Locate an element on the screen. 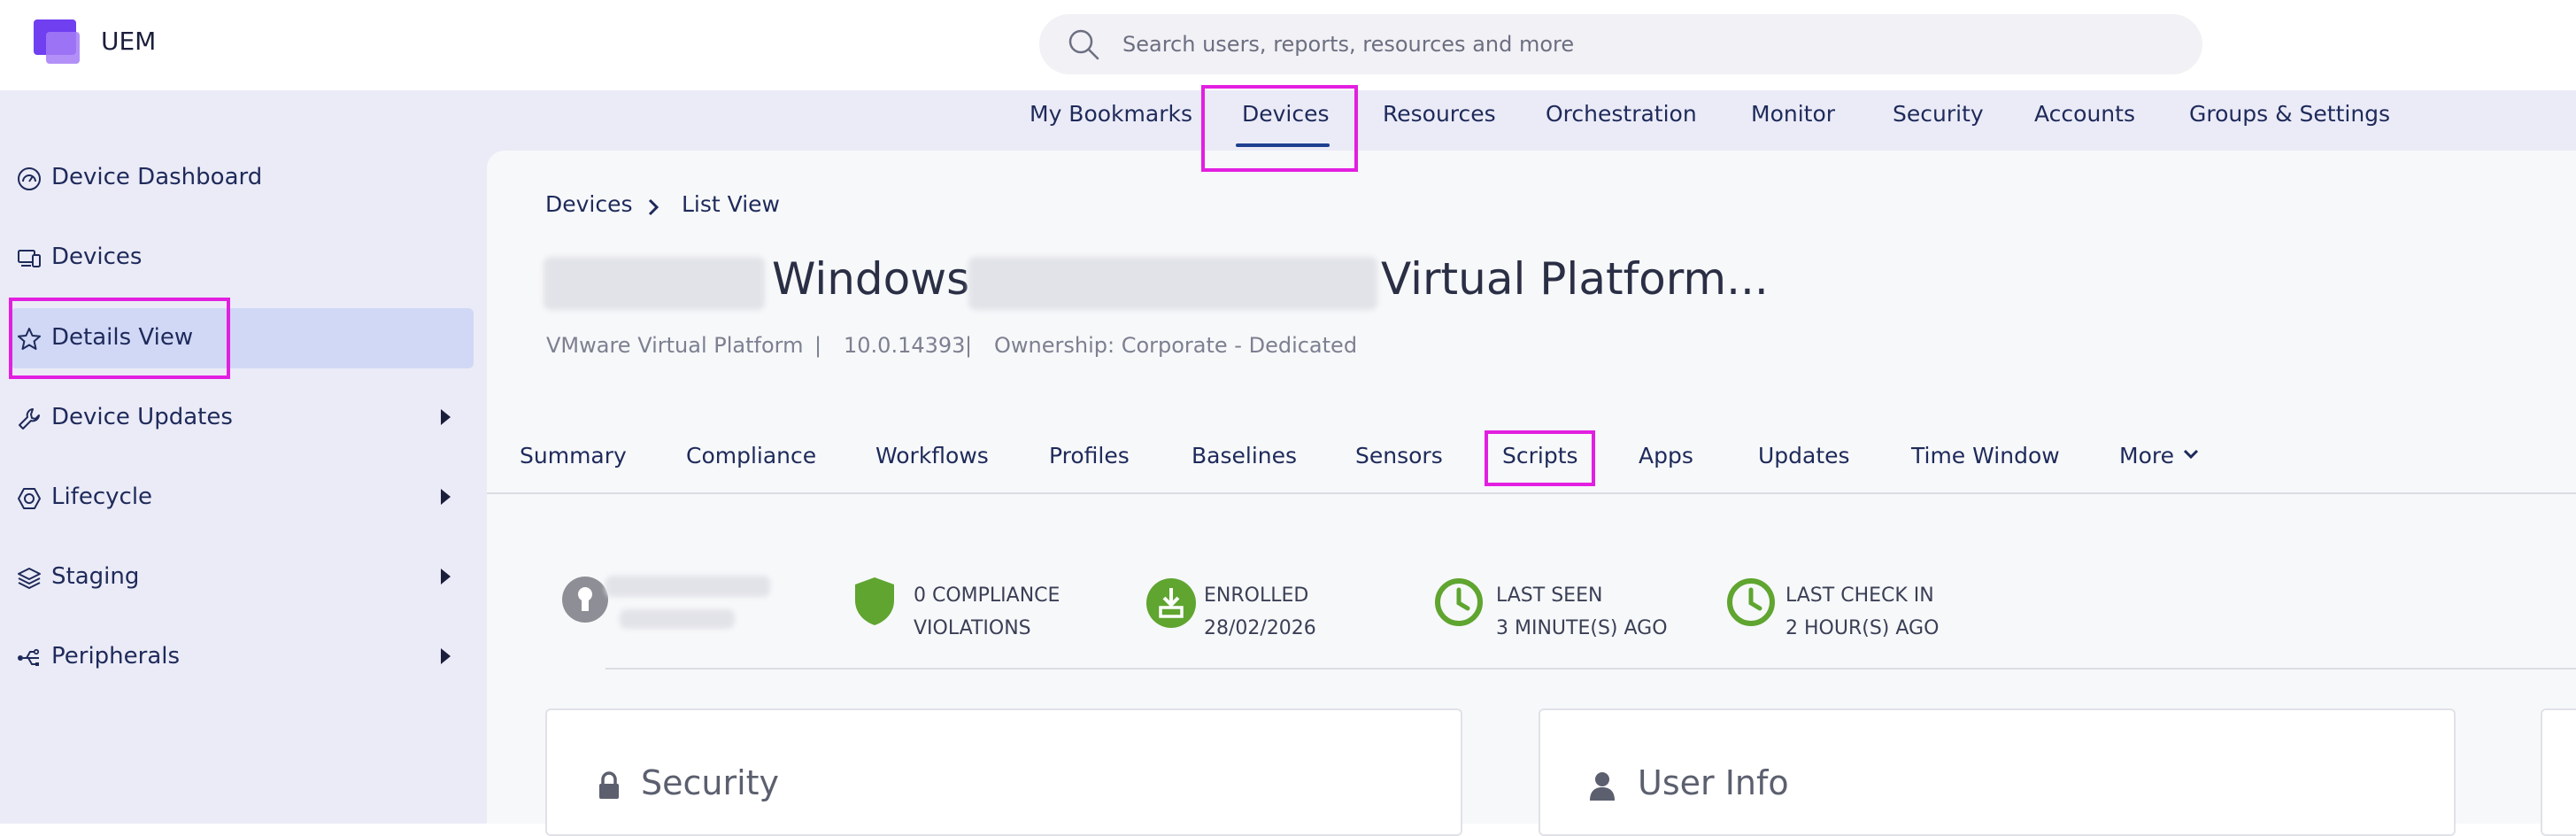 The image size is (2576, 836). device-os-version: 10.0.14393 is located at coordinates (905, 345).